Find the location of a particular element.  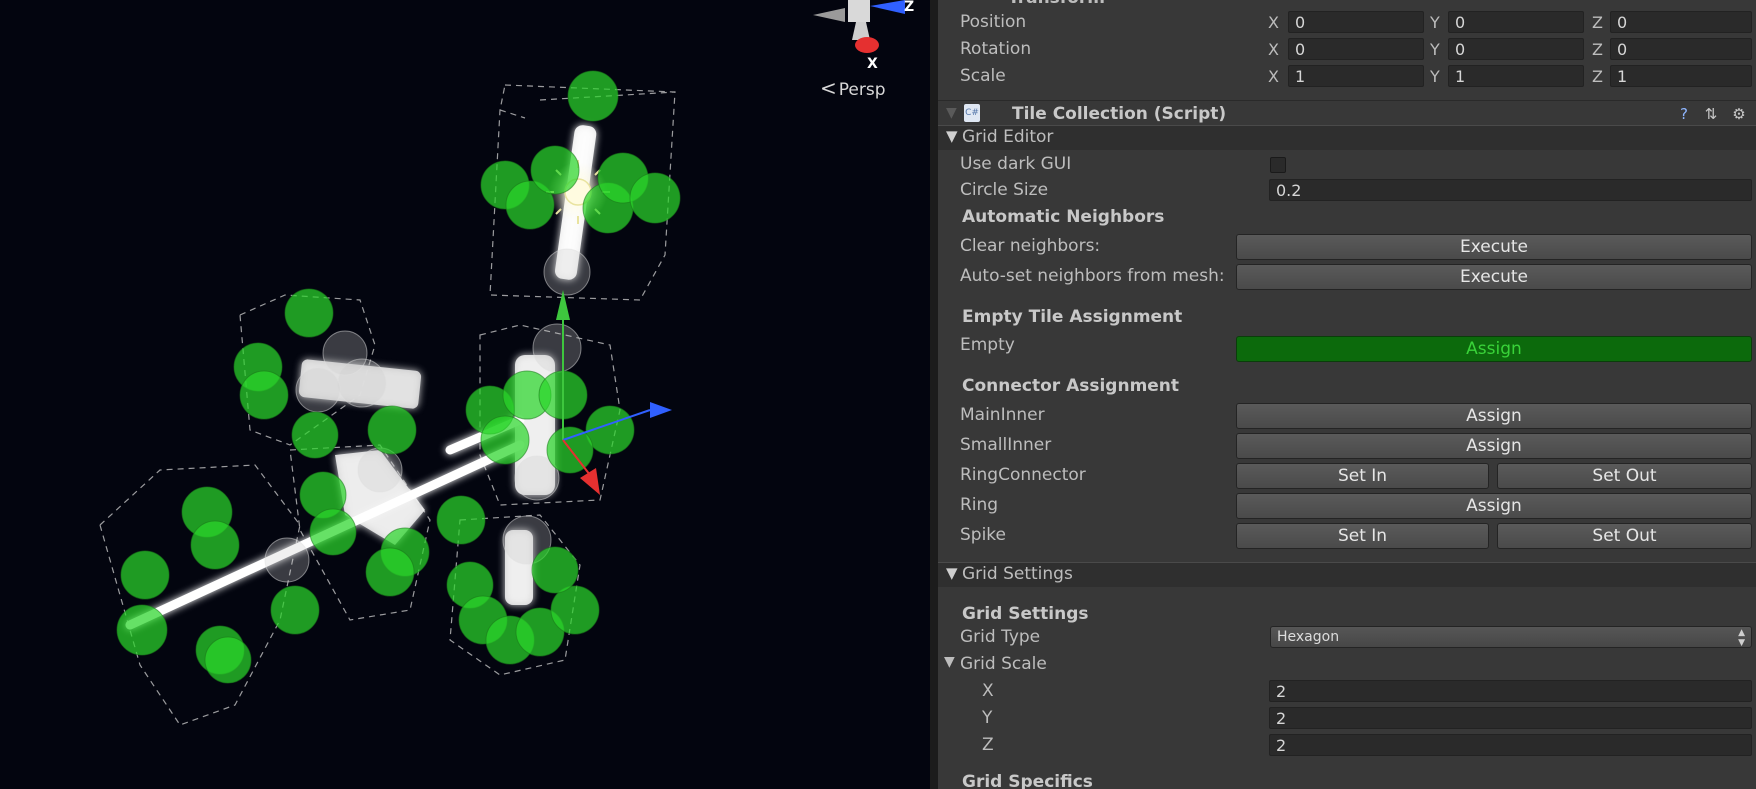

empty-label: Empty is located at coordinates (987, 345).